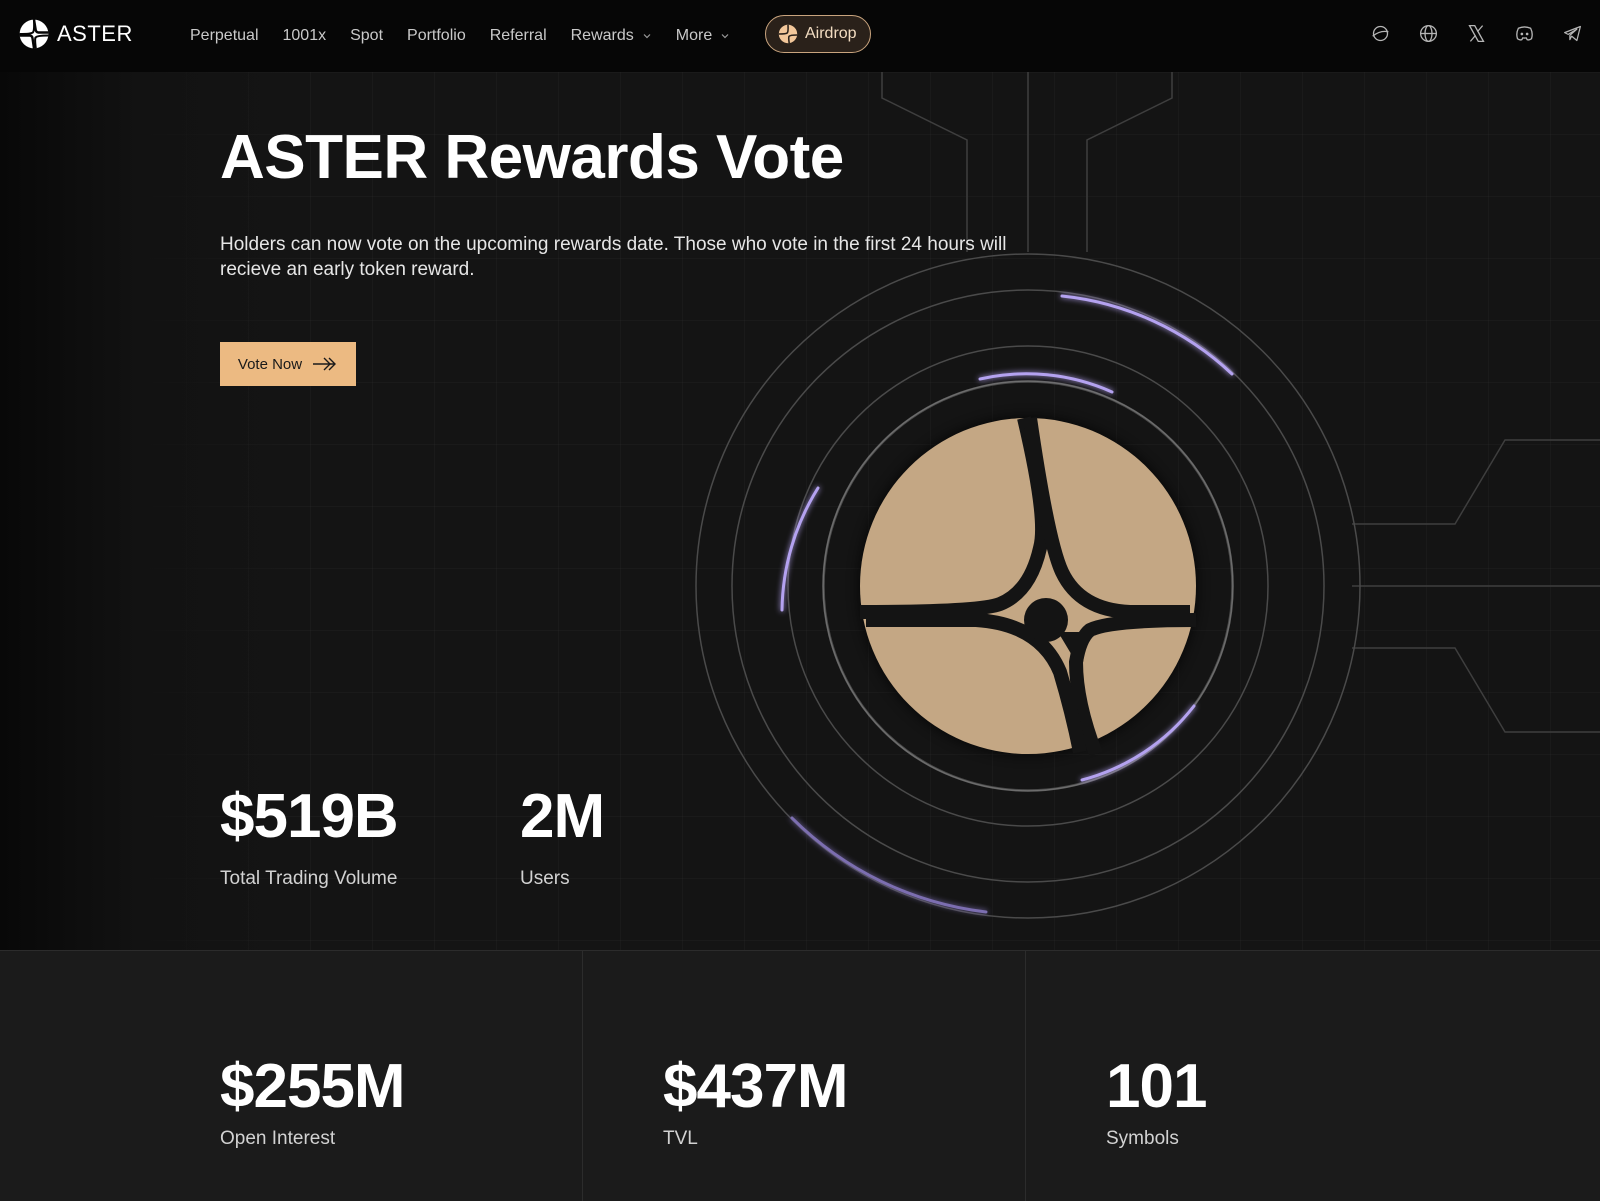  I want to click on nav-item-rewards: Rewards, so click(611, 36).